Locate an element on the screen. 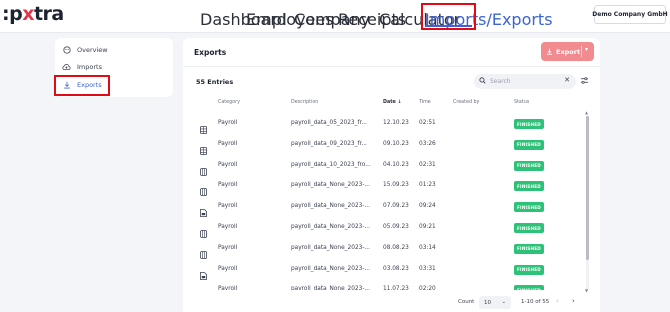 The width and height of the screenshot is (670, 312). clear-search-icon: ✕ is located at coordinates (567, 80).